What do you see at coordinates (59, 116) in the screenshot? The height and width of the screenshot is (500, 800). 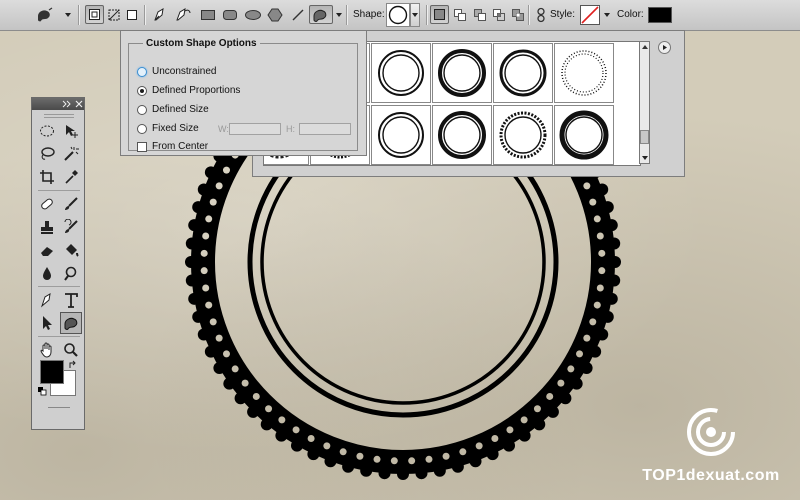 I see `panel-grip` at bounding box center [59, 116].